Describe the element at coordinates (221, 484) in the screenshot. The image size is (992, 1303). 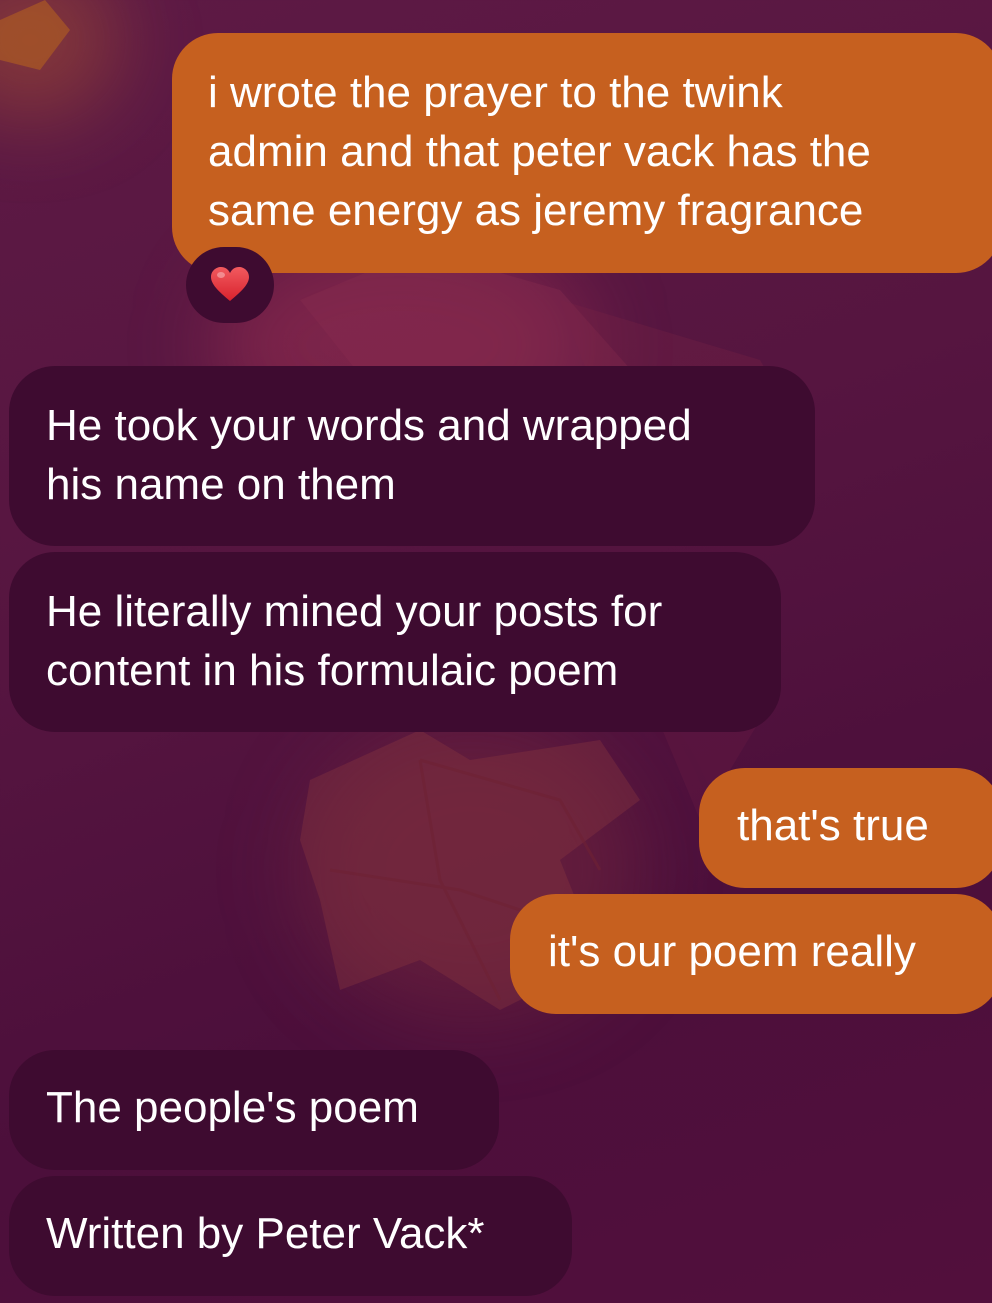
I see `message-text: his name on them` at that location.